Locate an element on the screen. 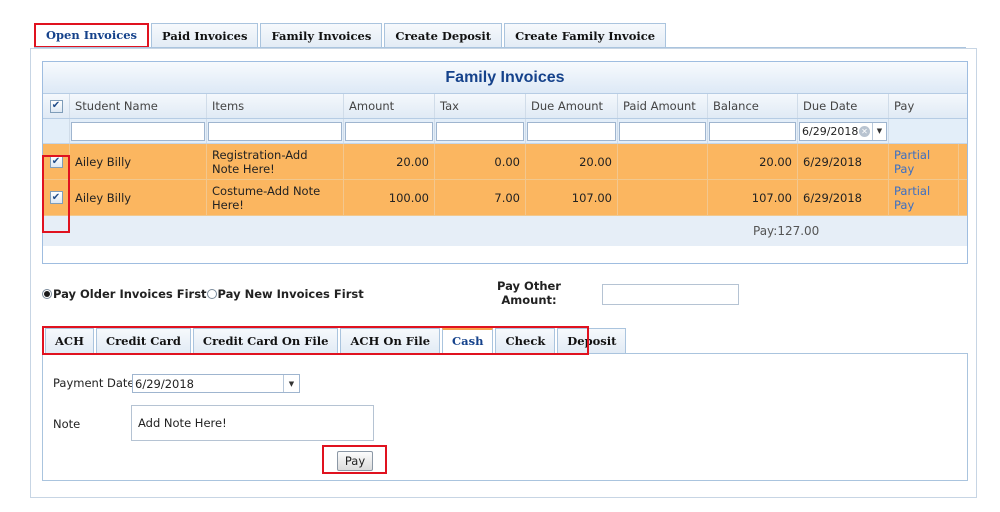 The image size is (1000, 512). tab-create-family-invoice: Create Family Invoice is located at coordinates (585, 35).